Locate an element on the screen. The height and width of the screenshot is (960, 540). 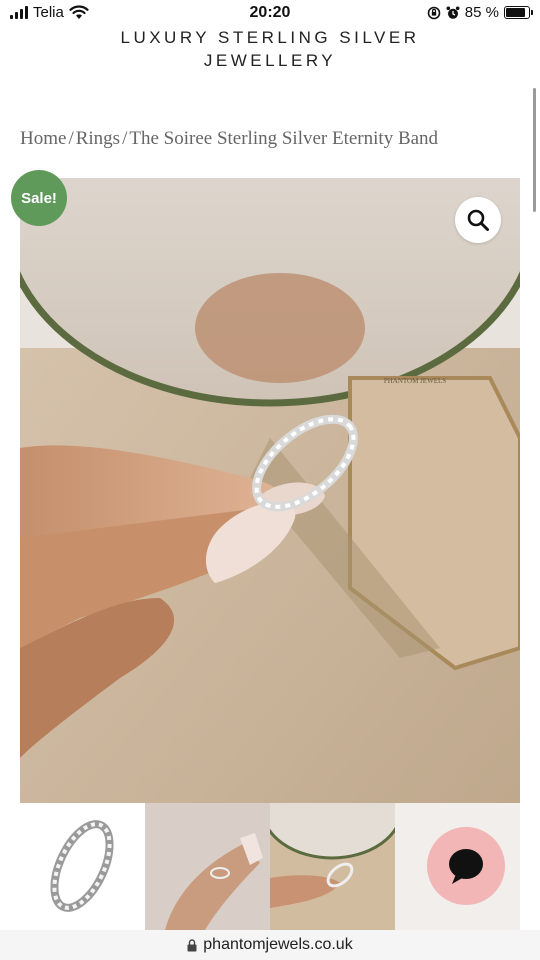
battery-percent: 85 % is located at coordinates (481, 12).